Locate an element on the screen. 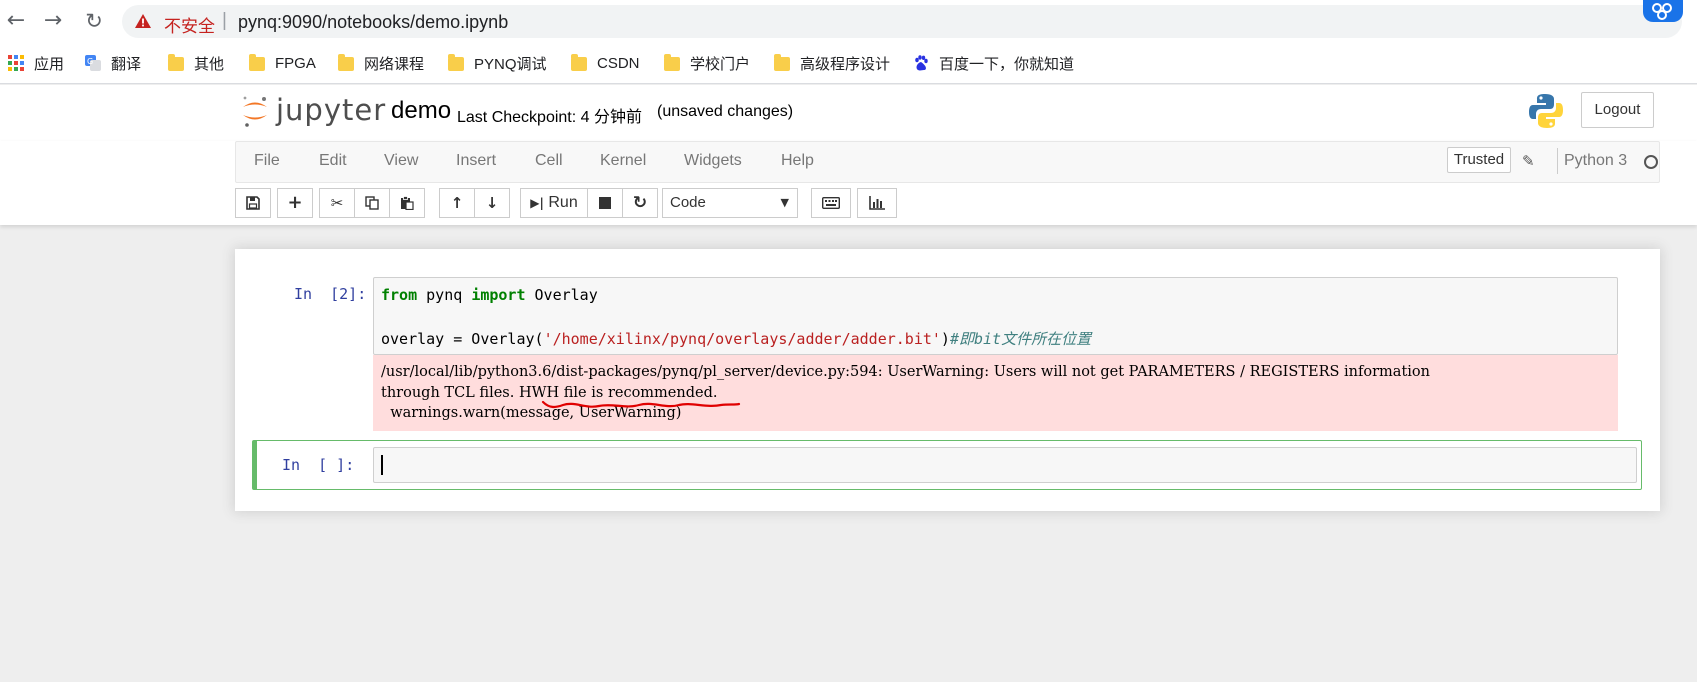  move-down-button: ↓ is located at coordinates (492, 203).